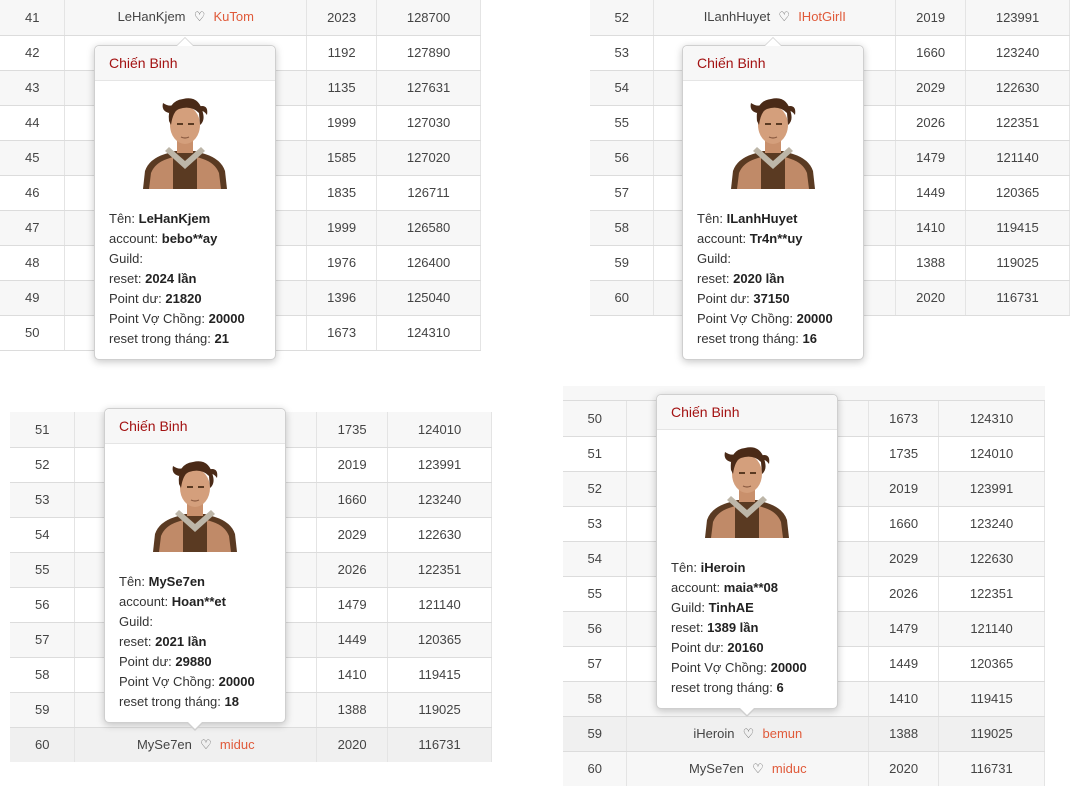  What do you see at coordinates (747, 489) in the screenshot?
I see `character-avatar` at bounding box center [747, 489].